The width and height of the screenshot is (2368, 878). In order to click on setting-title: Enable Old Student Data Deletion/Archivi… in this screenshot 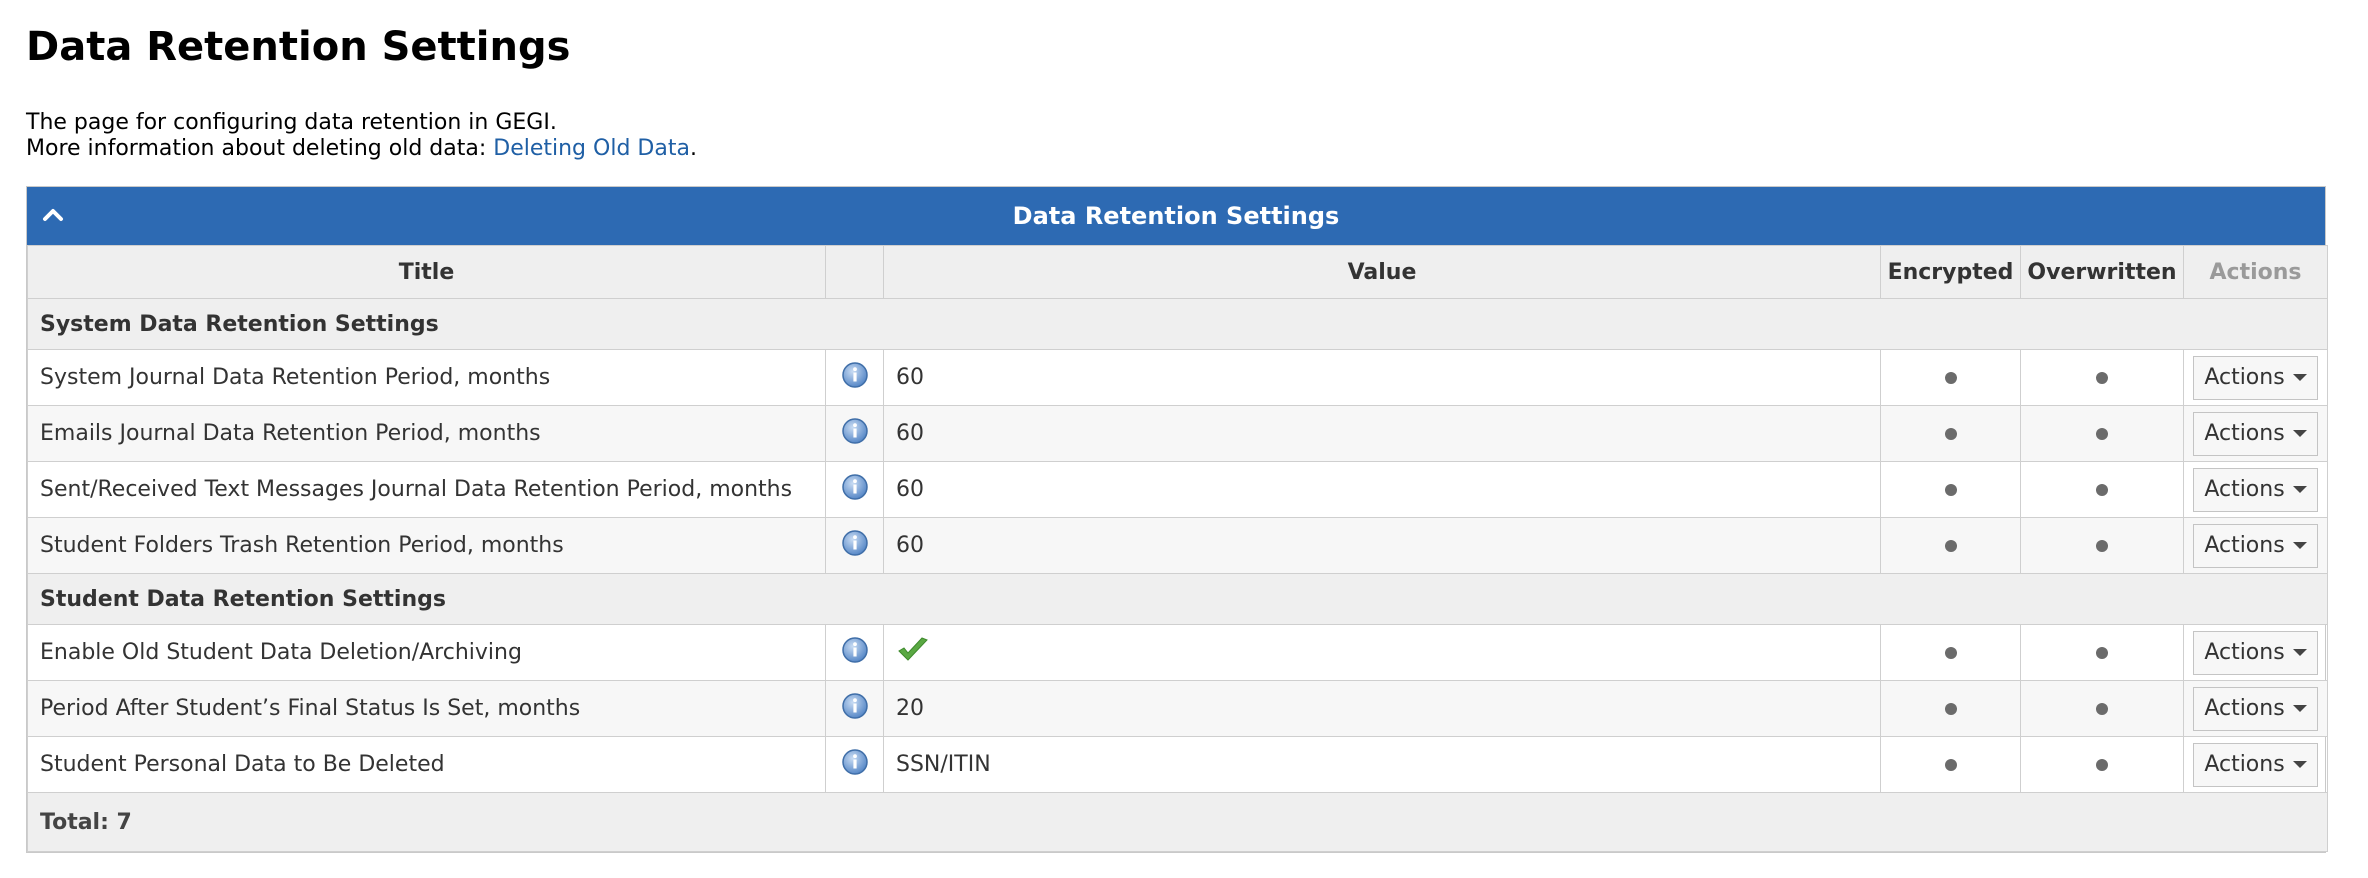, I will do `click(426, 652)`.